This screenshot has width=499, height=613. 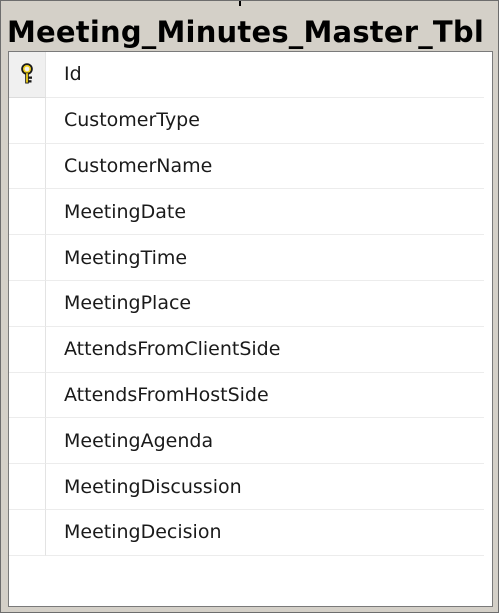 I want to click on column-name: MeetingTime, so click(x=265, y=258).